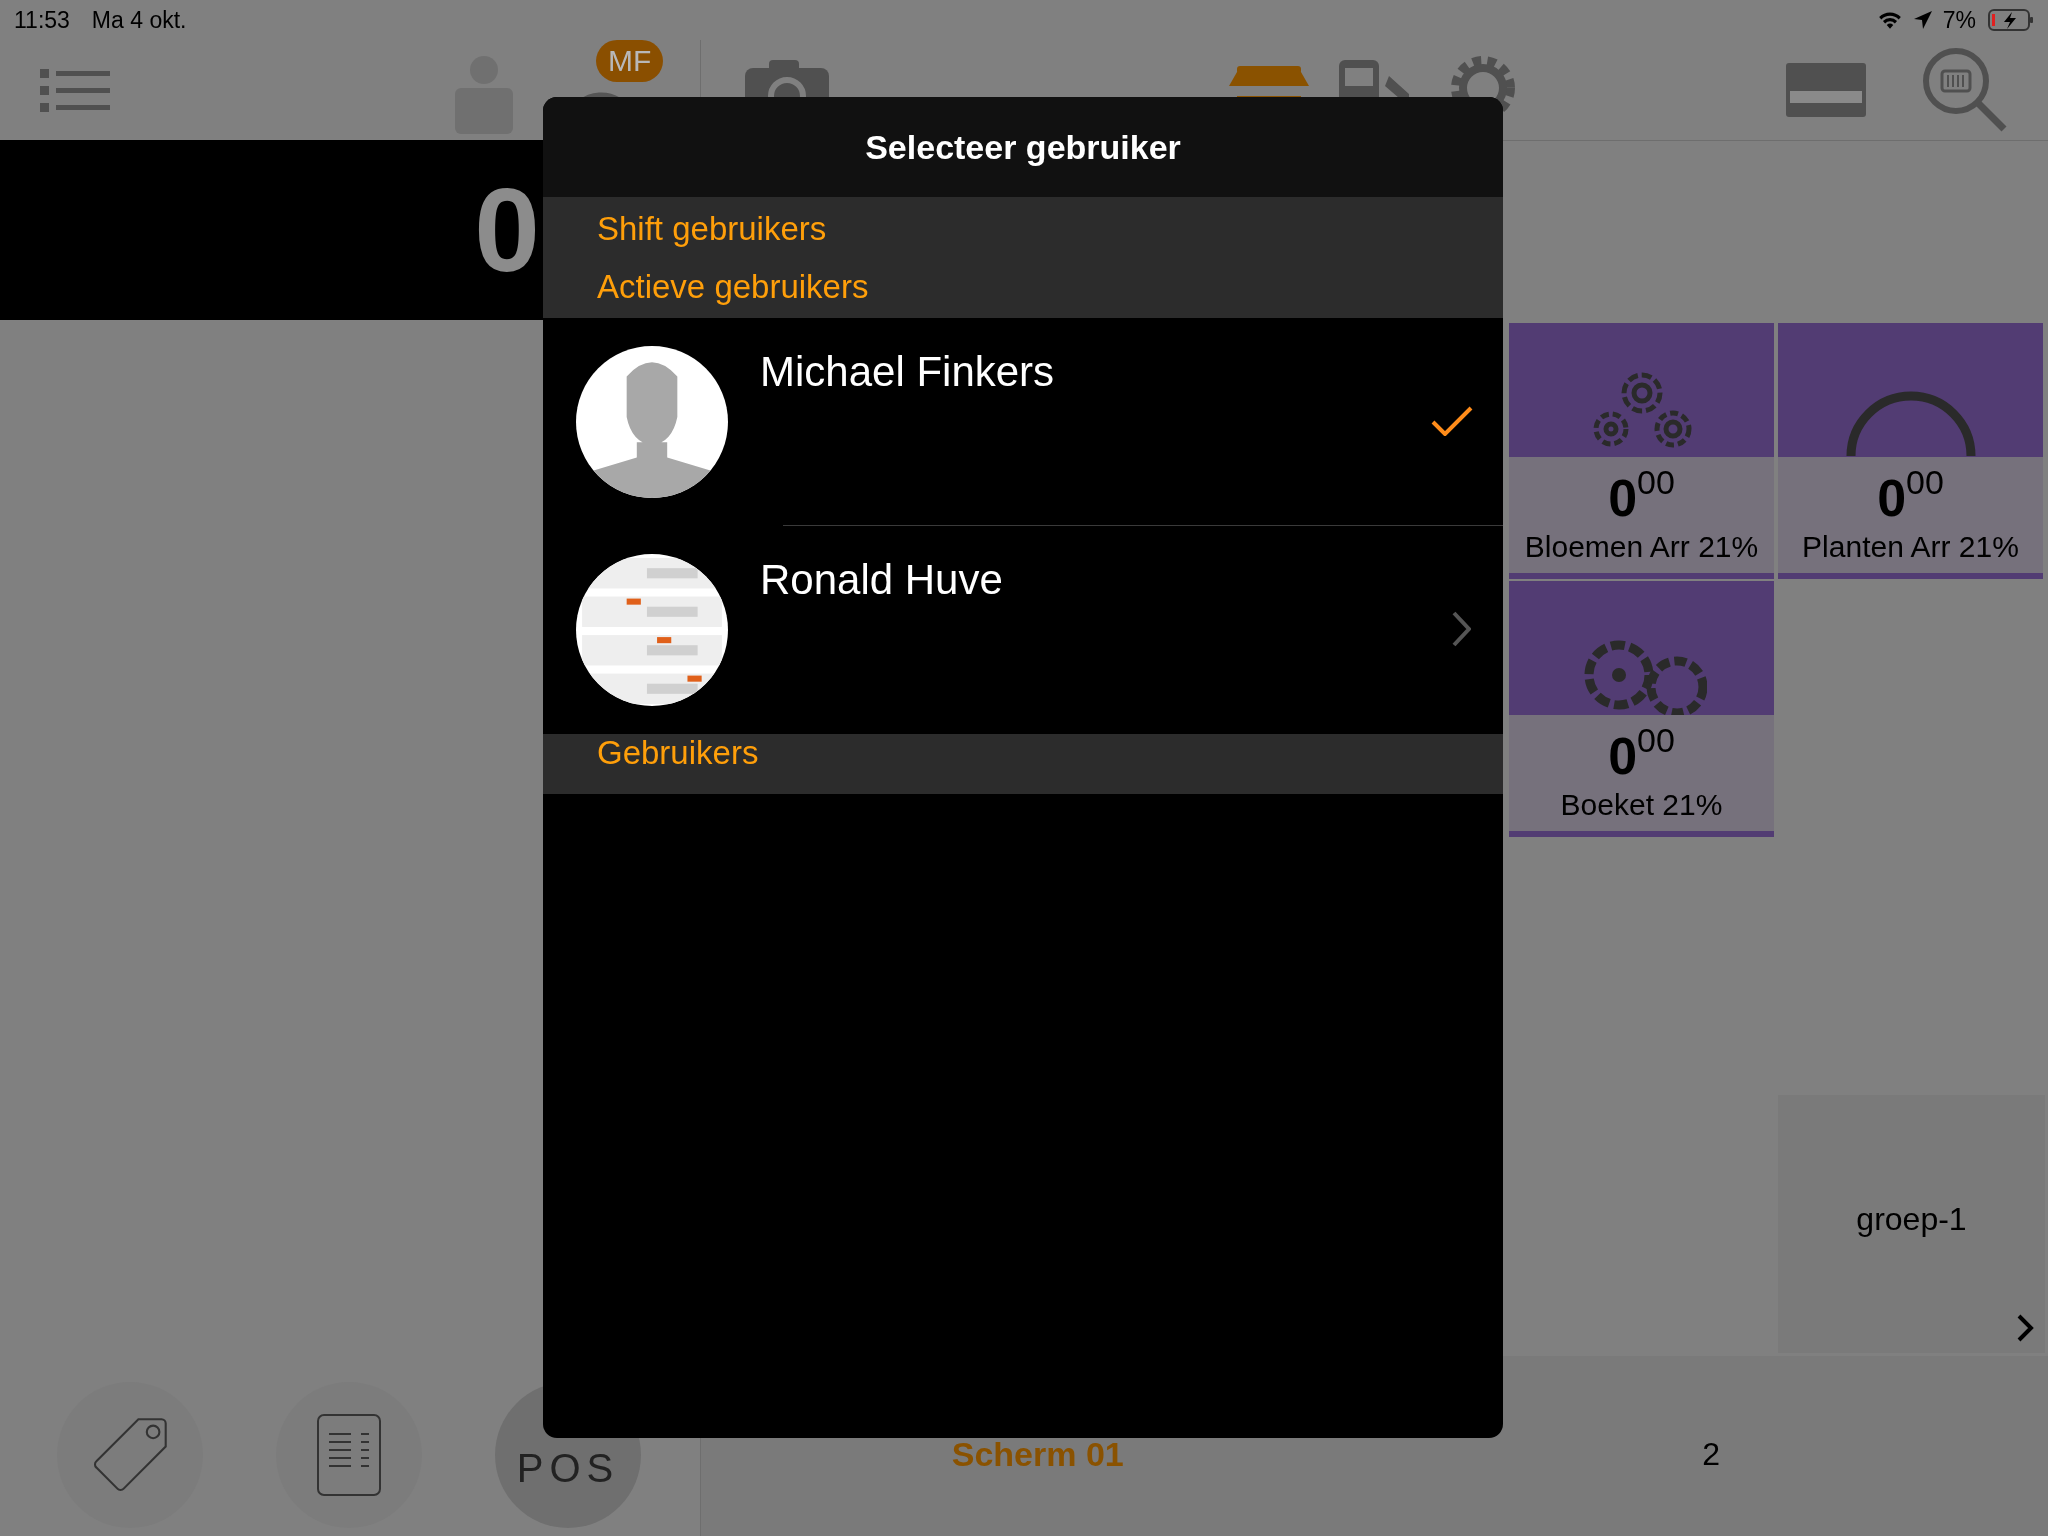 Image resolution: width=2048 pixels, height=1536 pixels. Describe the element at coordinates (678, 753) in the screenshot. I see `section-title: Gebruikers` at that location.